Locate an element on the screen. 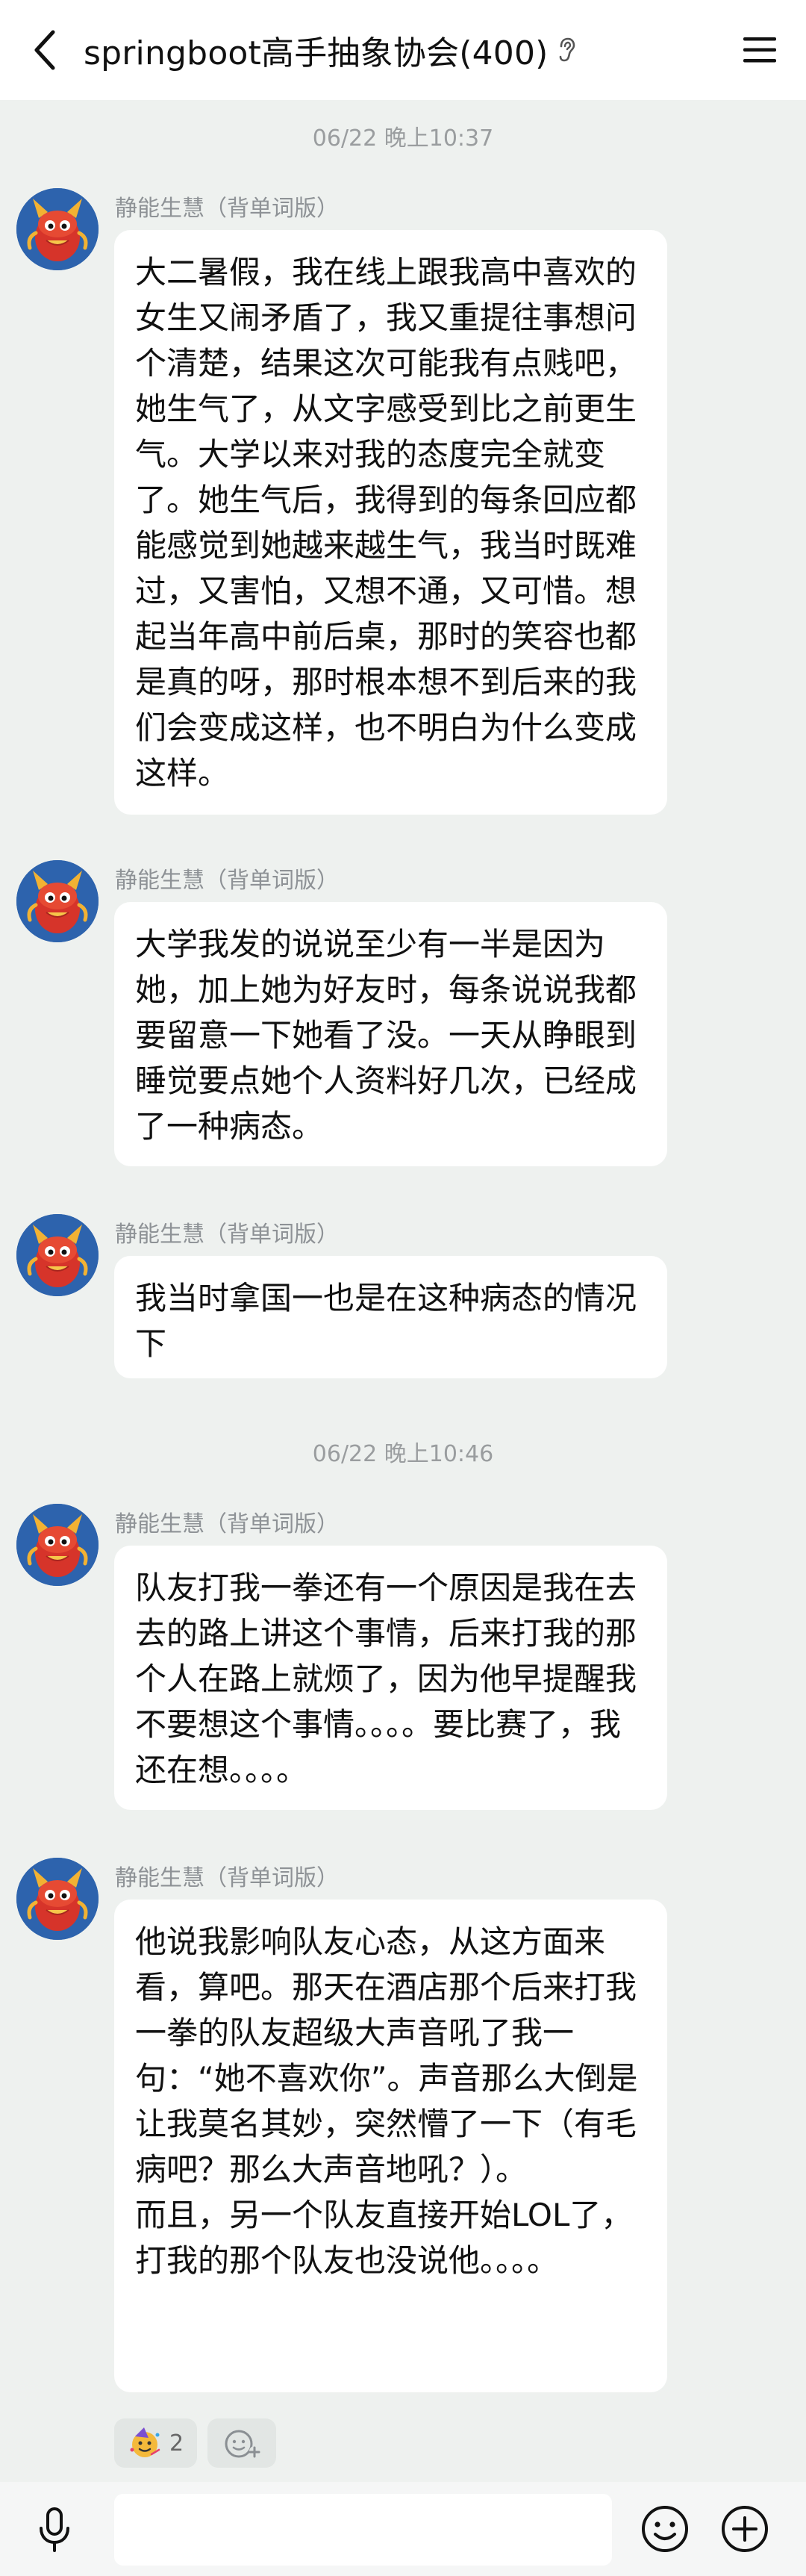 The image size is (806, 2576). timestamp-divider: 06/22 晚上10:46 is located at coordinates (403, 1454).